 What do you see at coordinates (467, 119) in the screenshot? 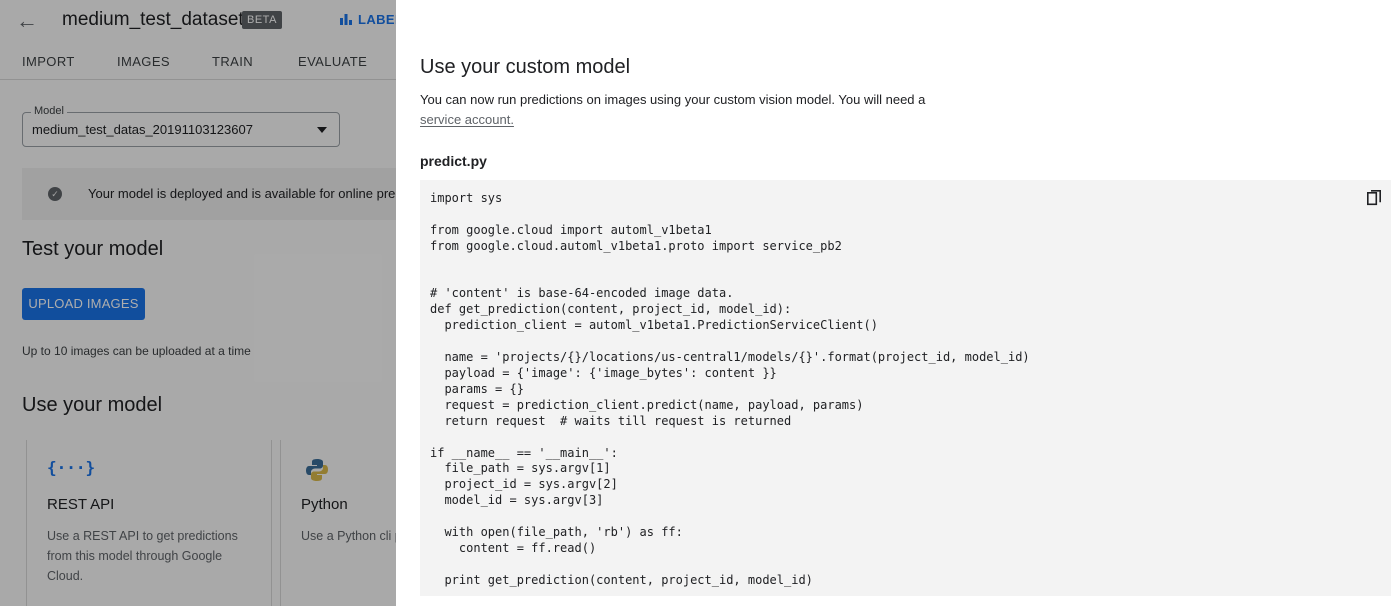
I see `service-account-link: service account.` at bounding box center [467, 119].